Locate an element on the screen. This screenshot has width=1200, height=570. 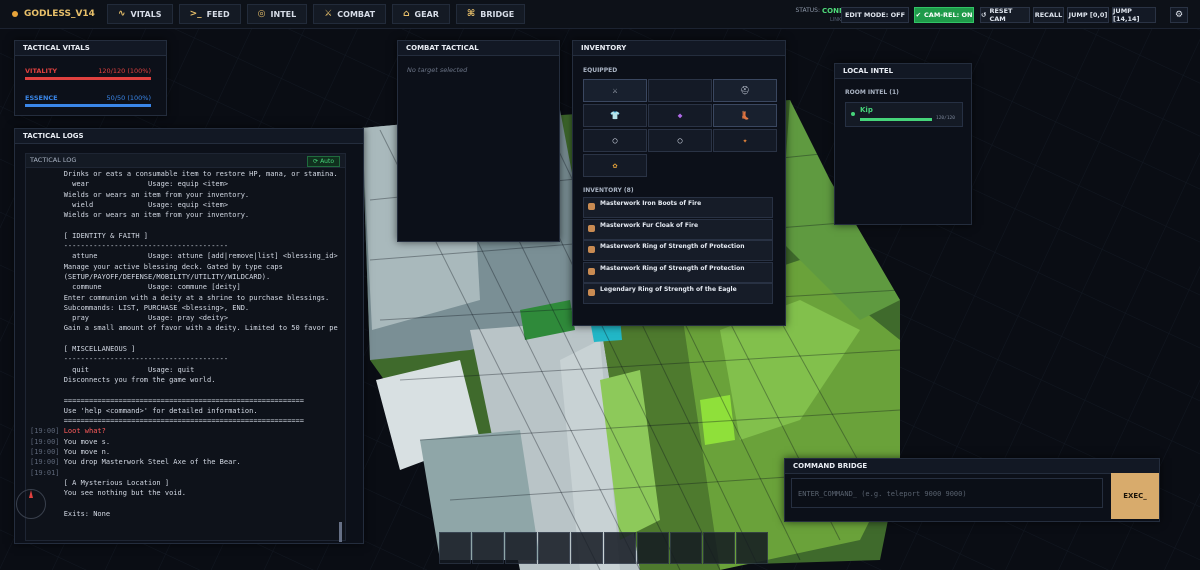
tab-vitals: ∿ VITALS is located at coordinates (139, 14).